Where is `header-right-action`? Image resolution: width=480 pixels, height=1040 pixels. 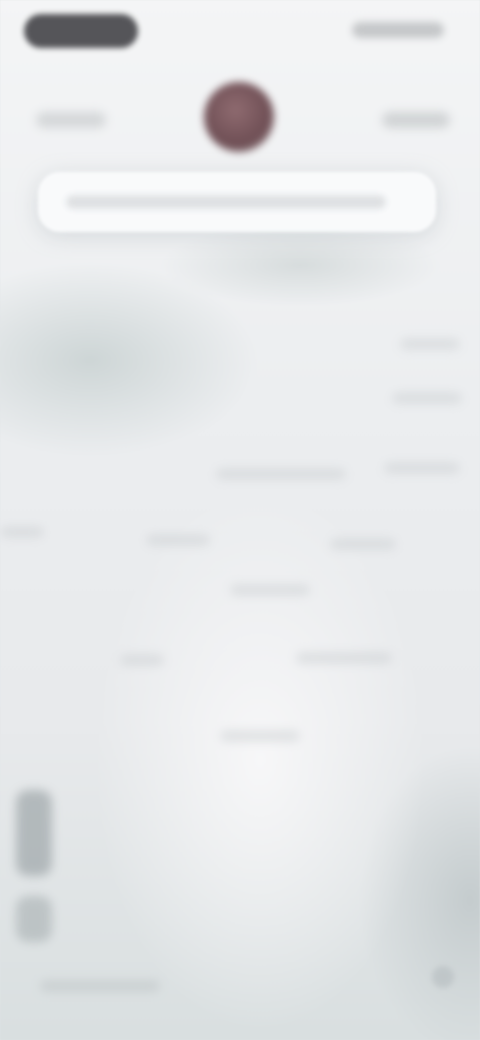 header-right-action is located at coordinates (416, 120).